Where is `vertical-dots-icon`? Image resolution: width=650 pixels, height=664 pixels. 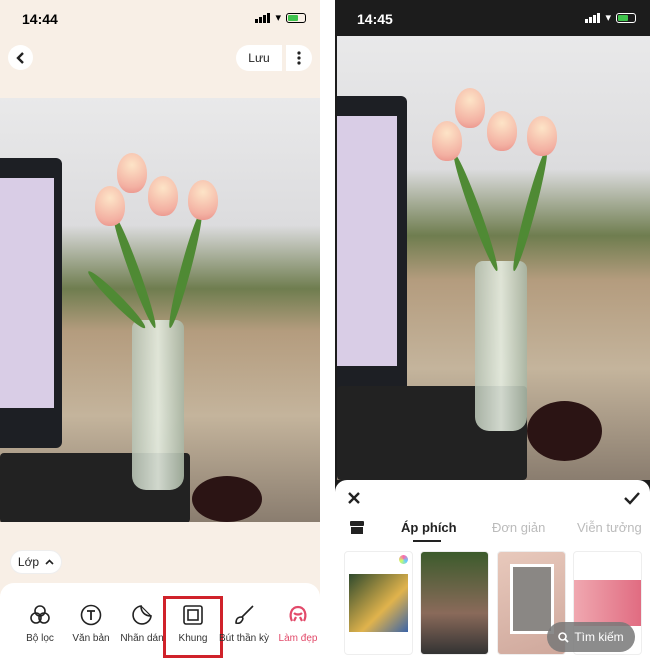 vertical-dots-icon is located at coordinates (299, 58).